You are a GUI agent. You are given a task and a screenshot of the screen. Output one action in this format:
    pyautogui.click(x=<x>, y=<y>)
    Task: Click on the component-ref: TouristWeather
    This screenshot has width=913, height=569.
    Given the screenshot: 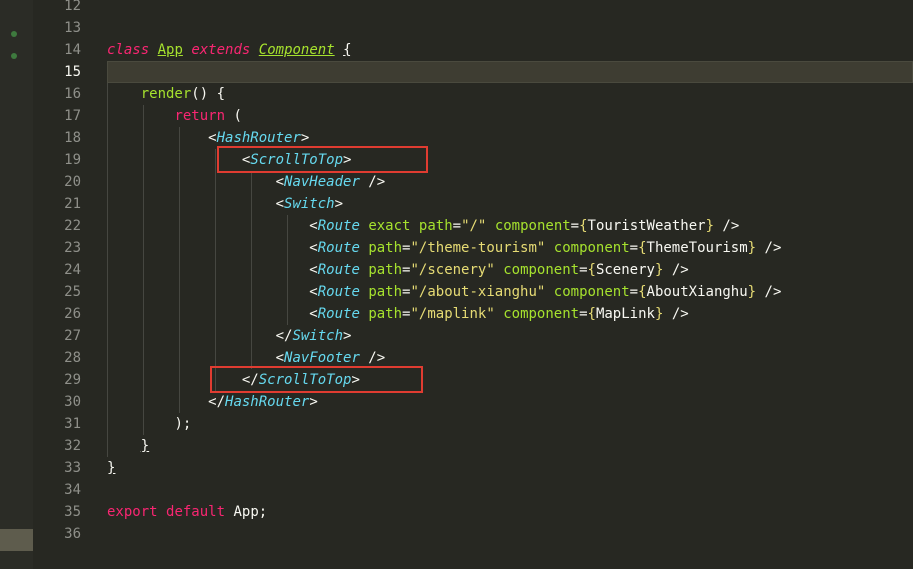 What is the action you would take?
    pyautogui.click(x=646, y=226)
    